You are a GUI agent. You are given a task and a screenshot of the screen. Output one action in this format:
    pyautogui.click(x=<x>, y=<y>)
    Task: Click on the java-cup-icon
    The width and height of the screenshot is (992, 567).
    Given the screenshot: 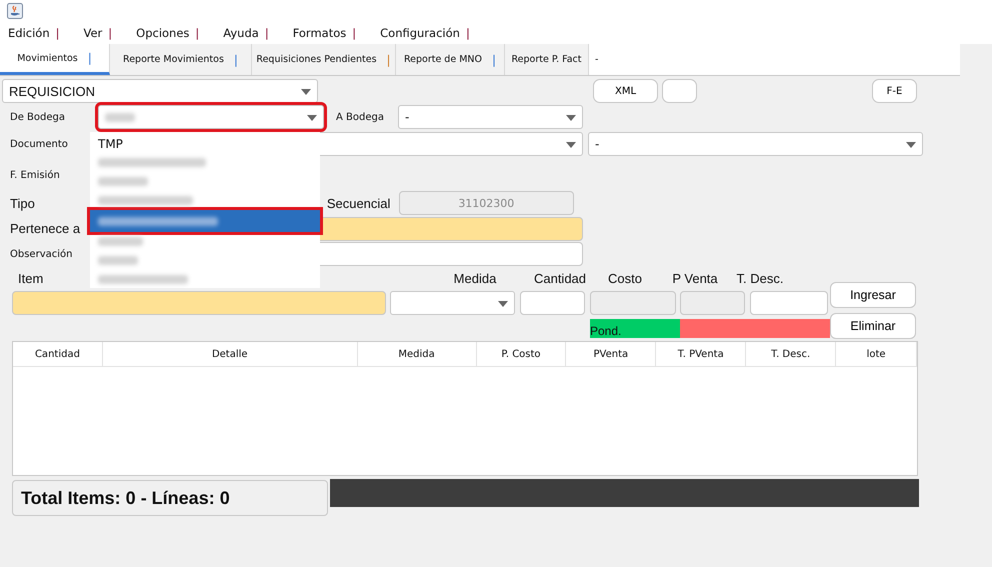 What is the action you would take?
    pyautogui.click(x=15, y=11)
    